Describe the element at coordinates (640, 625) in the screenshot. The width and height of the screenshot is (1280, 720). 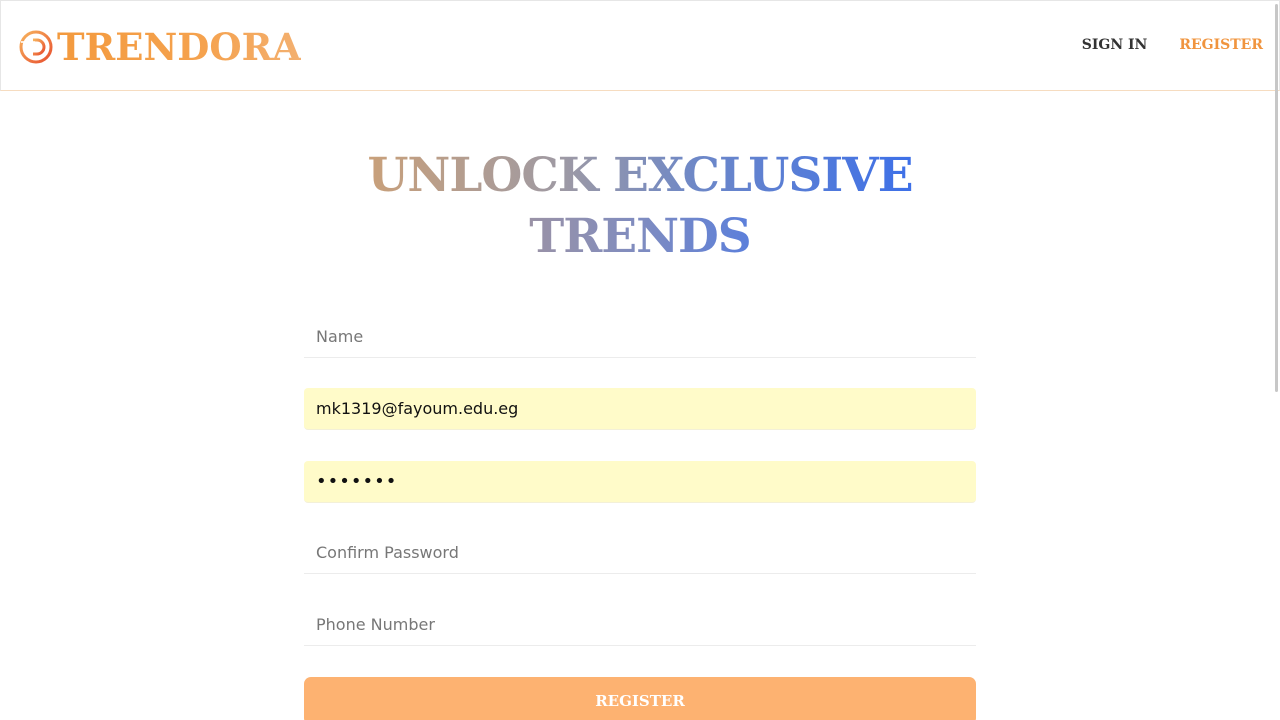
I see `phone-number-field` at that location.